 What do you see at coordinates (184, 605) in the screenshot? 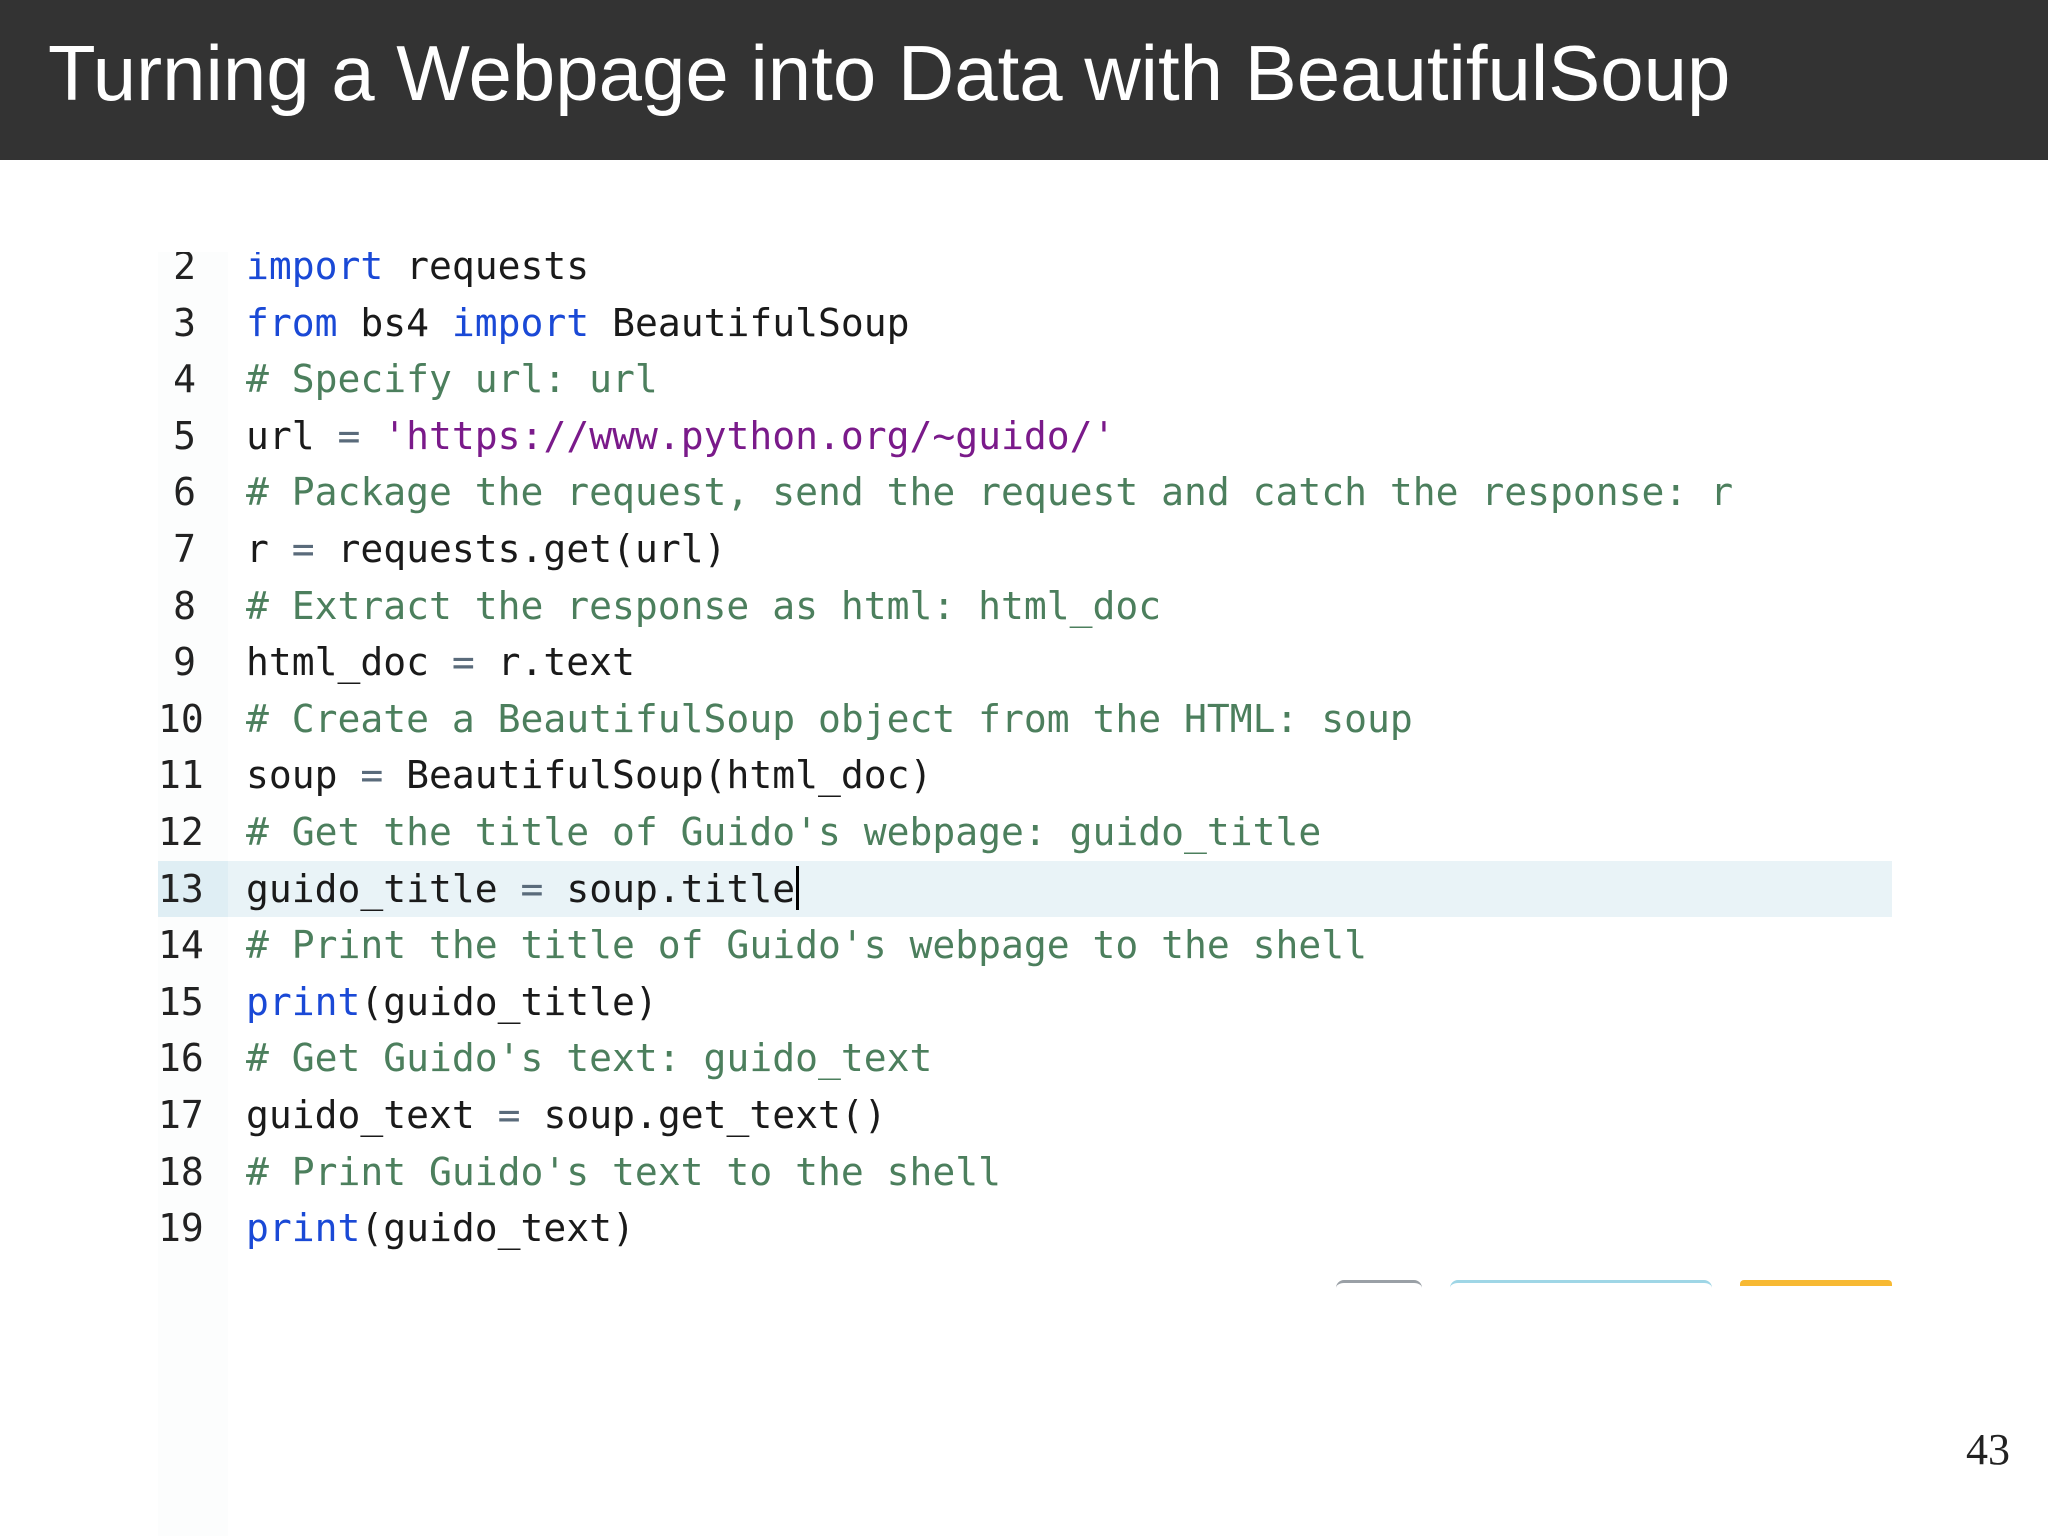
I see `line-number: 8` at bounding box center [184, 605].